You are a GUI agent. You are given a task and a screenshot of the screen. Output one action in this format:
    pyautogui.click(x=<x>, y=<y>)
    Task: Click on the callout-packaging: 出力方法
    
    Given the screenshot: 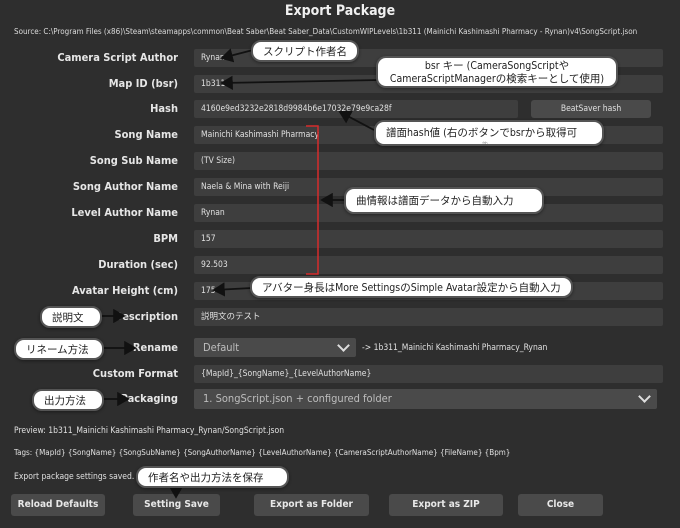 What is the action you would take?
    pyautogui.click(x=68, y=400)
    